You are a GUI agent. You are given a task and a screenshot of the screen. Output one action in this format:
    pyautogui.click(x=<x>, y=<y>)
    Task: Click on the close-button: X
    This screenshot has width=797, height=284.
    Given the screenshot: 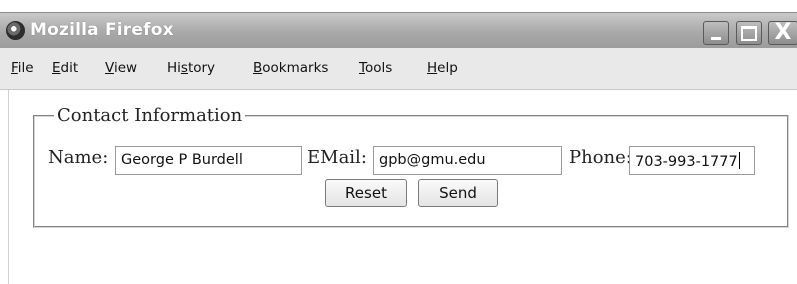 What is the action you would take?
    pyautogui.click(x=782, y=33)
    